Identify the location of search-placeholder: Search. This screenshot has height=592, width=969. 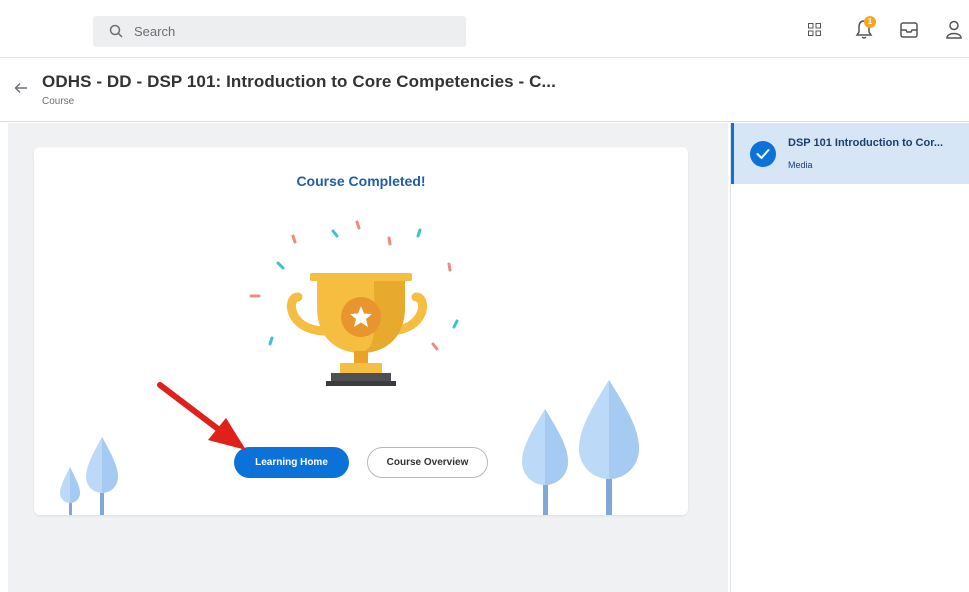
(155, 31).